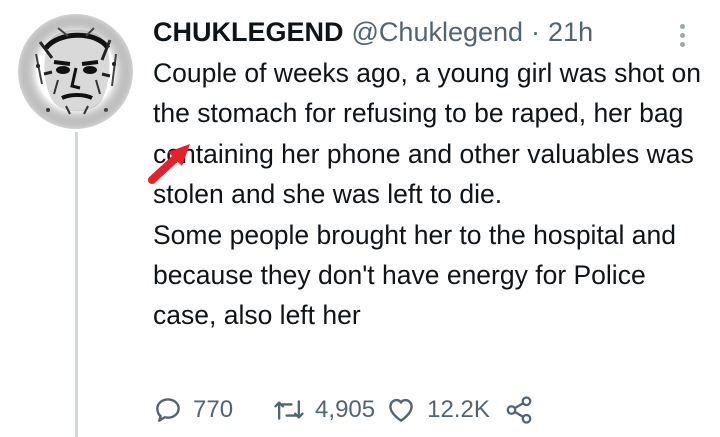 This screenshot has width=720, height=437. I want to click on display-name: CHUKLEGEND, so click(248, 32).